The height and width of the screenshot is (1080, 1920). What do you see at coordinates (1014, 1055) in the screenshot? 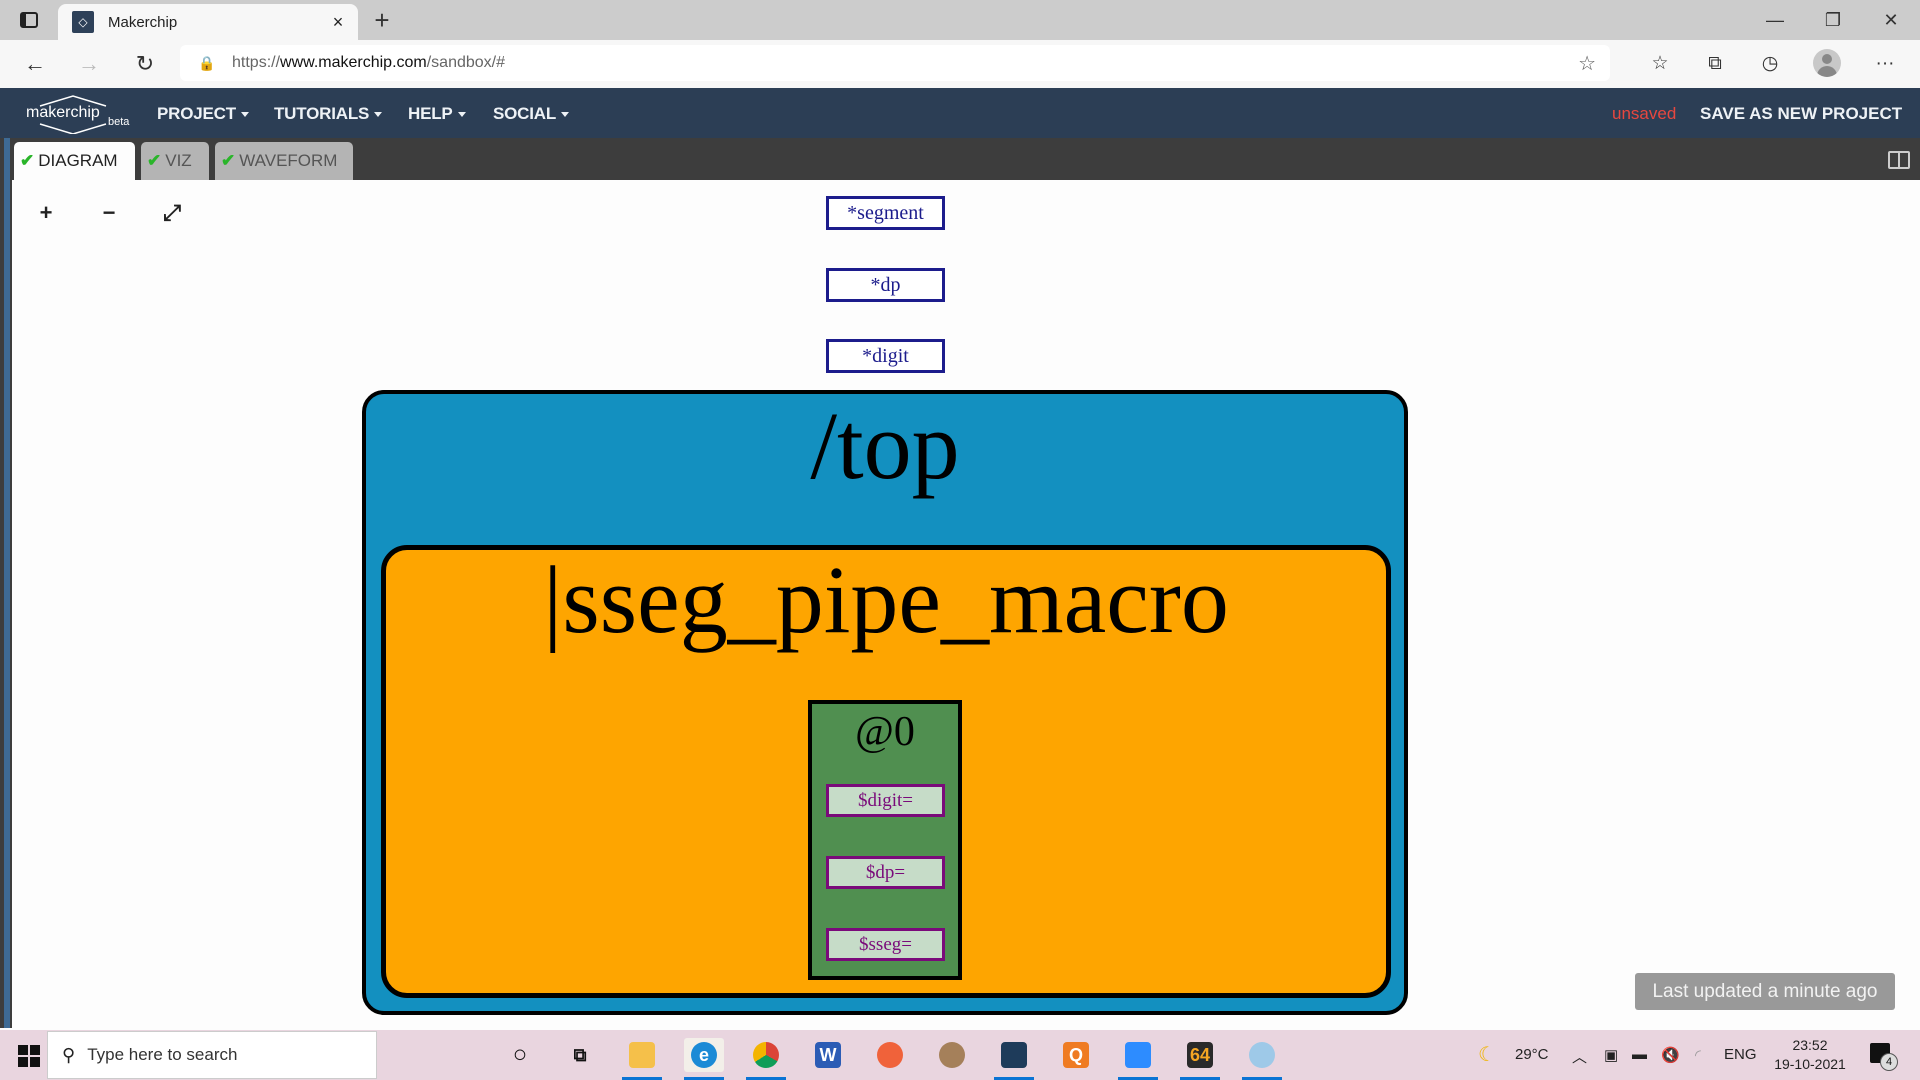
I see `virtualbox-icon` at bounding box center [1014, 1055].